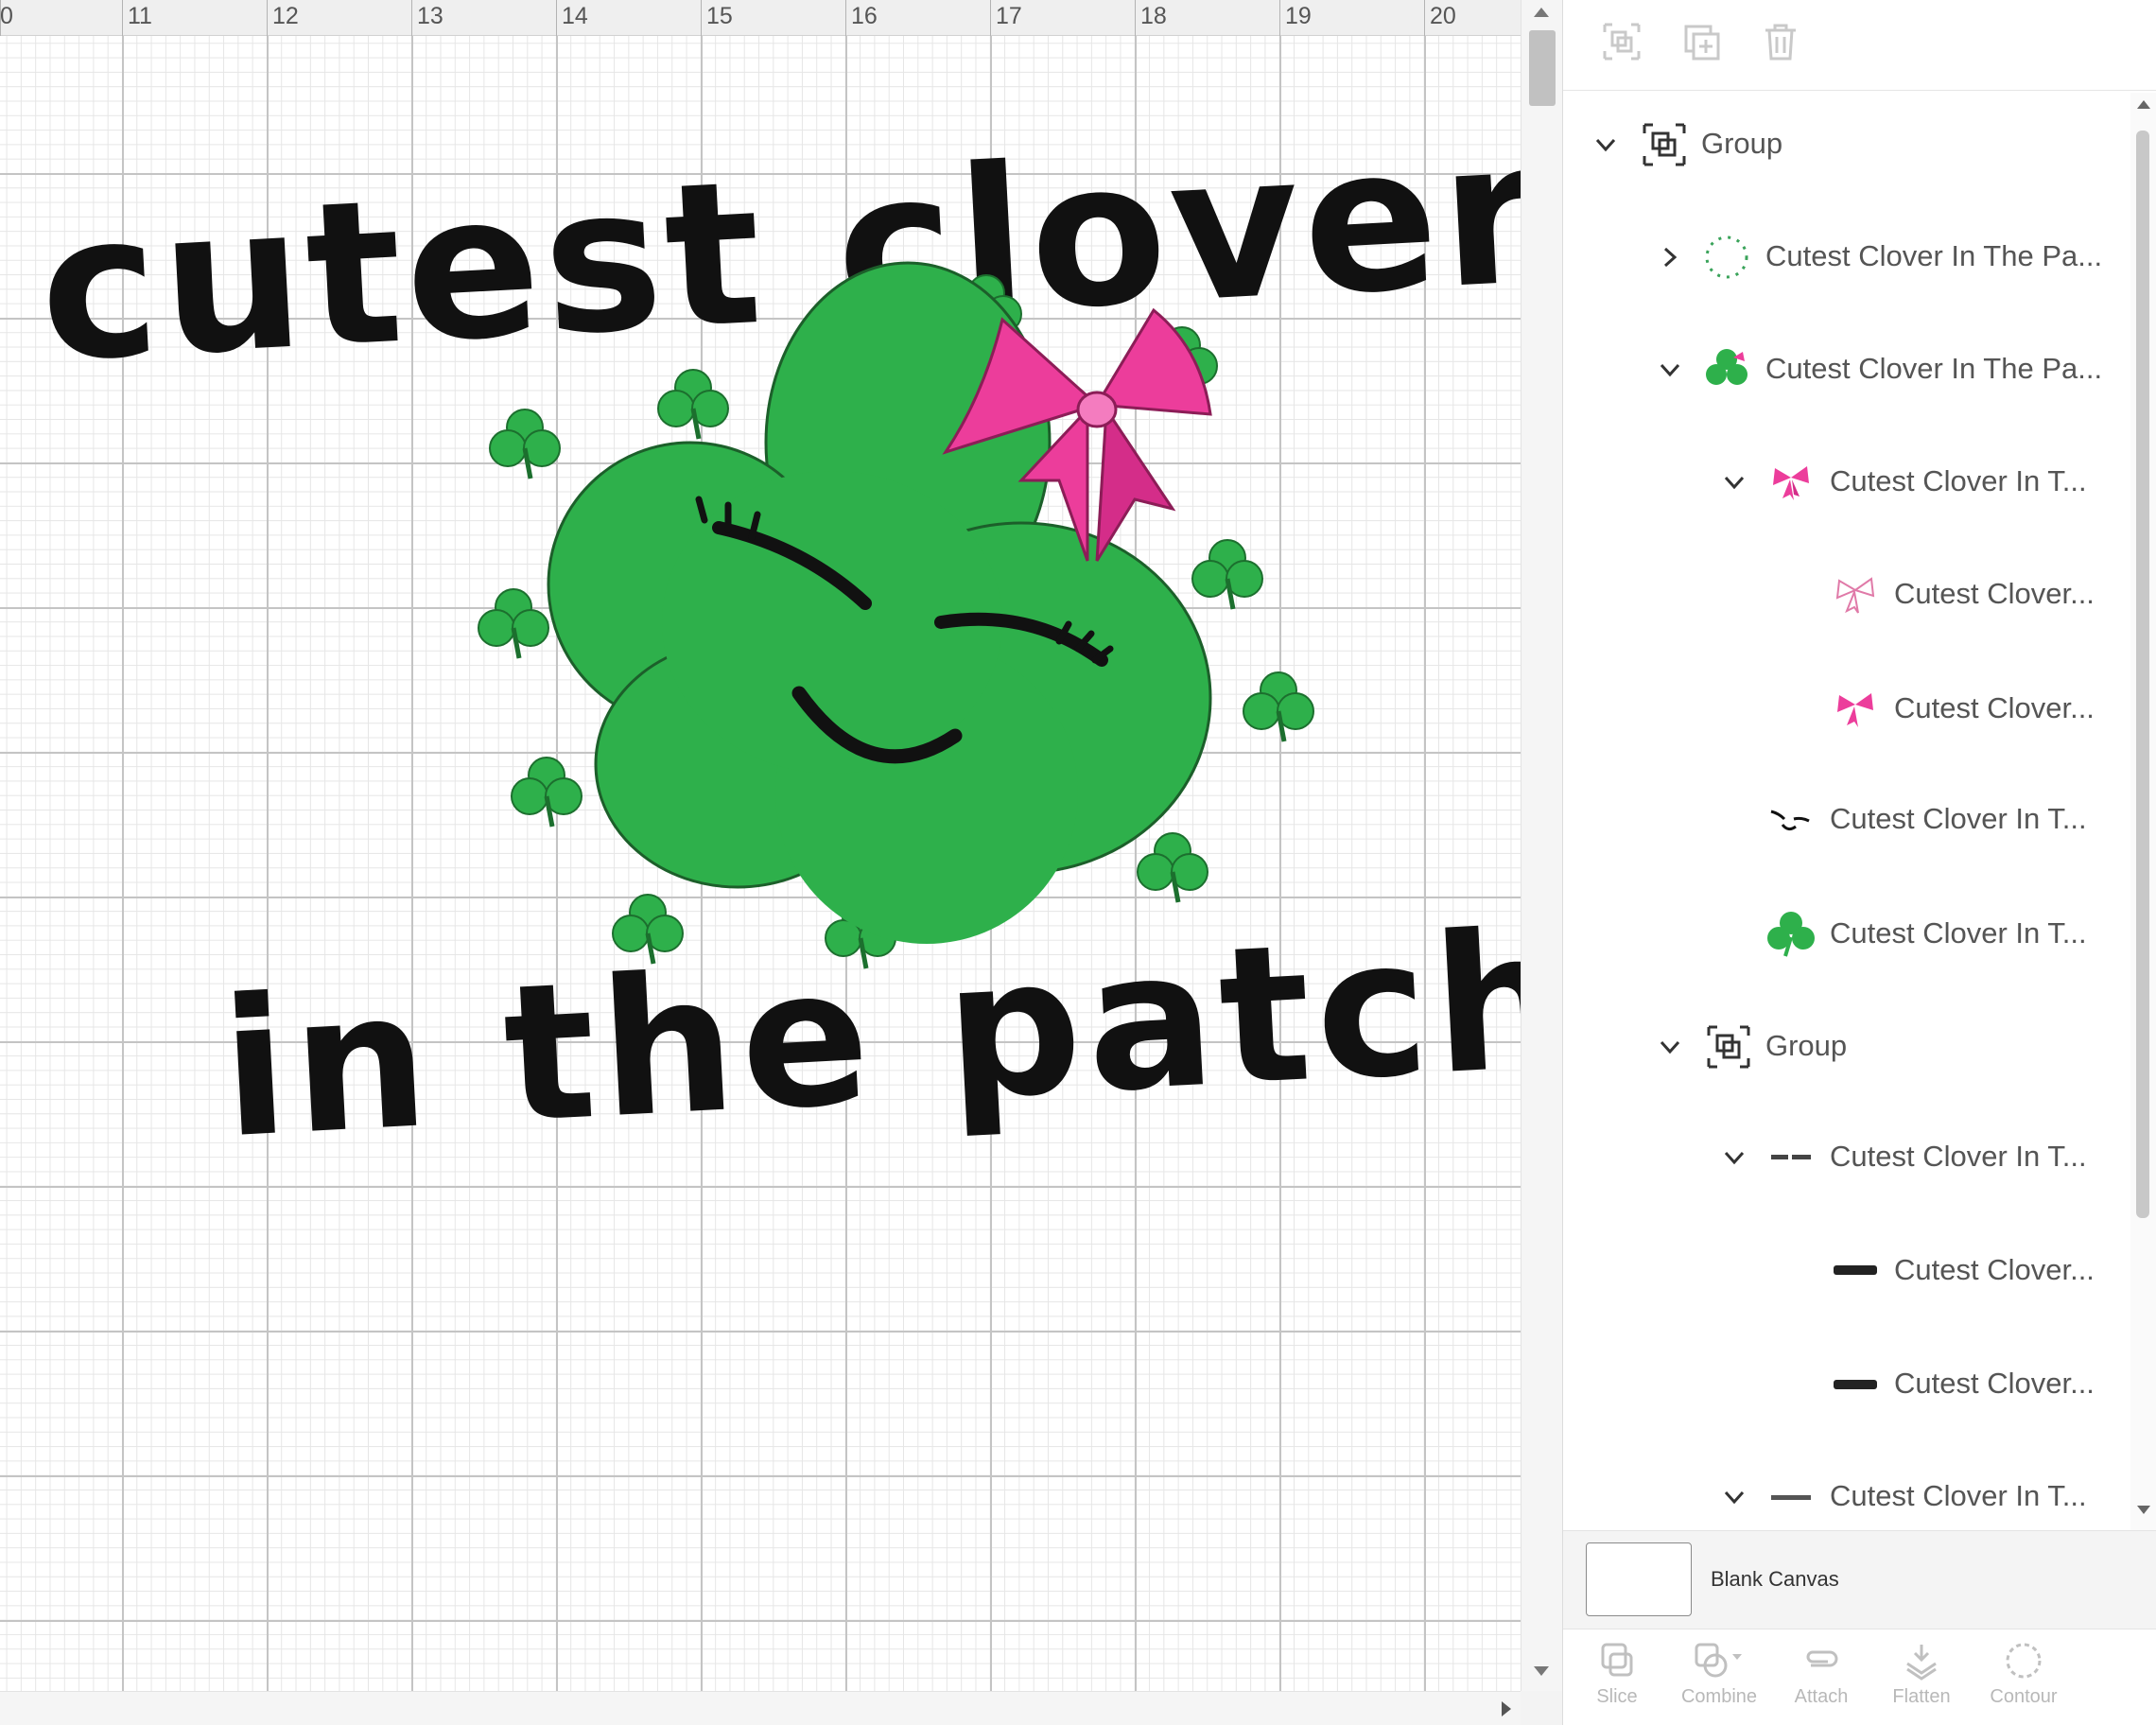 The image size is (2156, 1725). Describe the element at coordinates (1670, 257) in the screenshot. I see `chevron-right-icon` at that location.